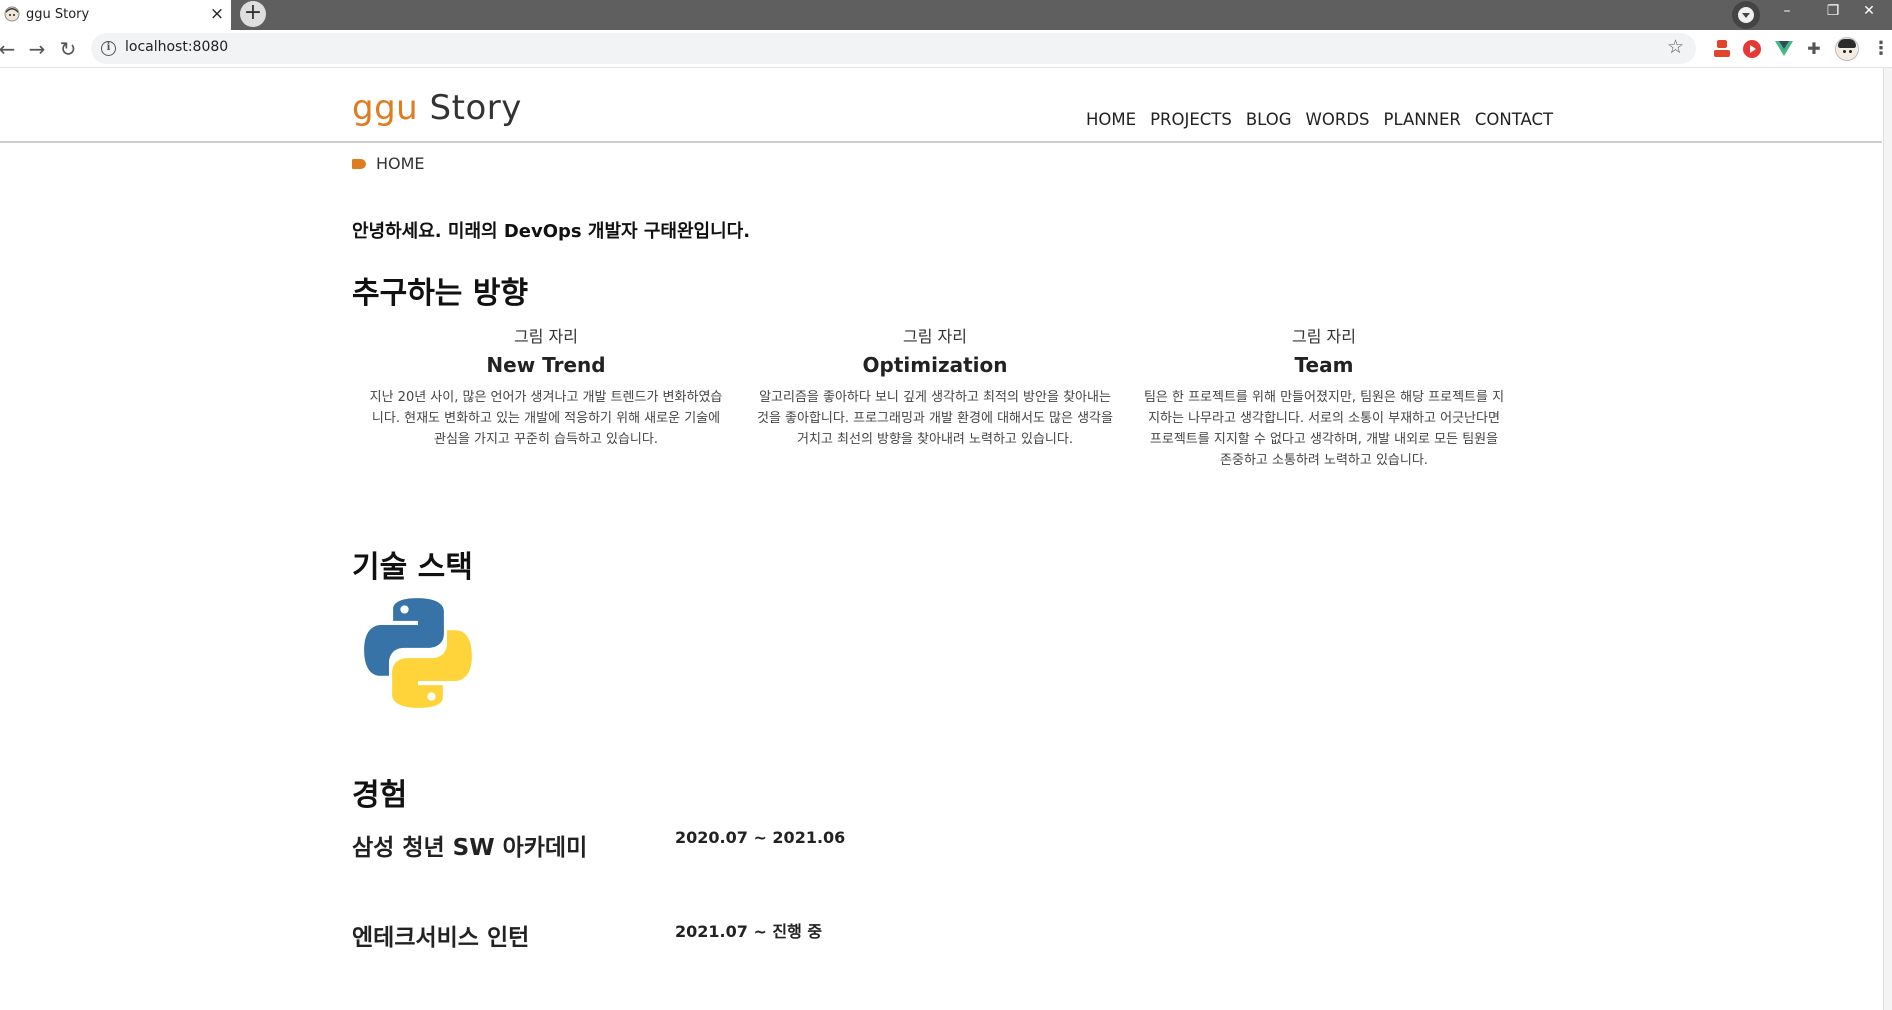  What do you see at coordinates (217, 14) in the screenshot?
I see `tab-close-icon: ×` at bounding box center [217, 14].